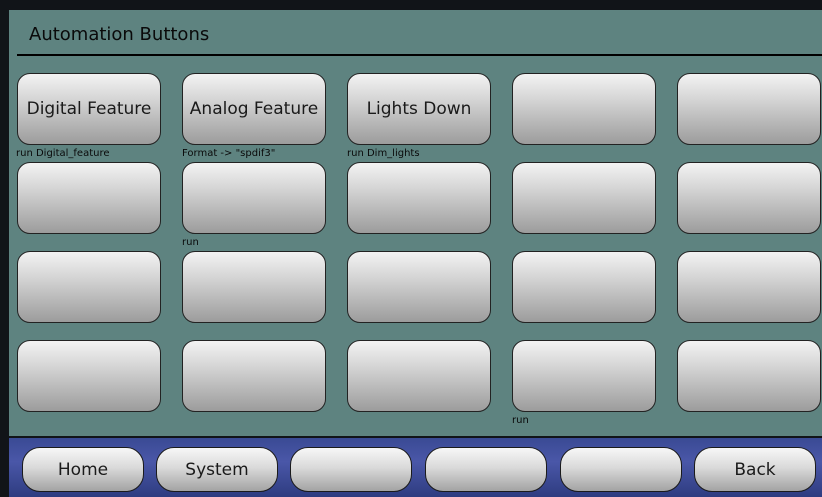 This screenshot has width=822, height=497. Describe the element at coordinates (89, 109) in the screenshot. I see `automation-button-r0c0: Digital Feature` at that location.